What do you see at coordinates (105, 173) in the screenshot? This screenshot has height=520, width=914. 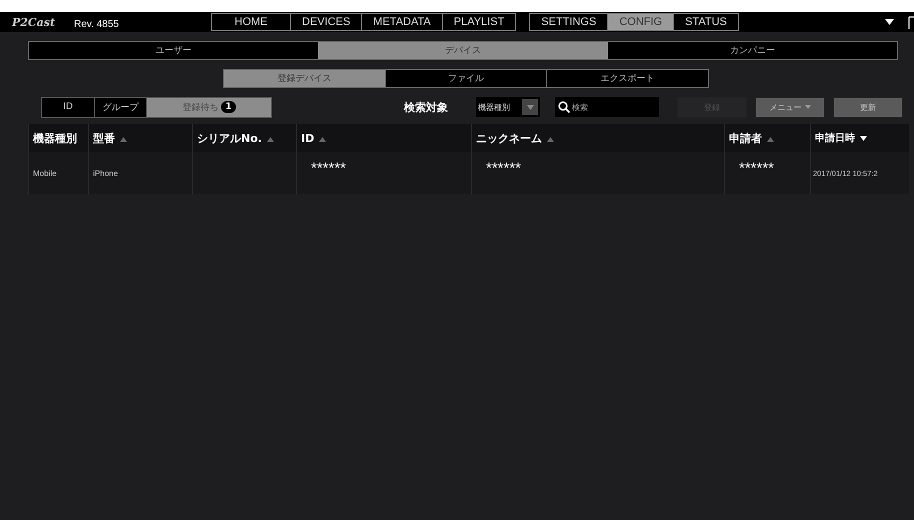 I see `table-cell: iPhone` at bounding box center [105, 173].